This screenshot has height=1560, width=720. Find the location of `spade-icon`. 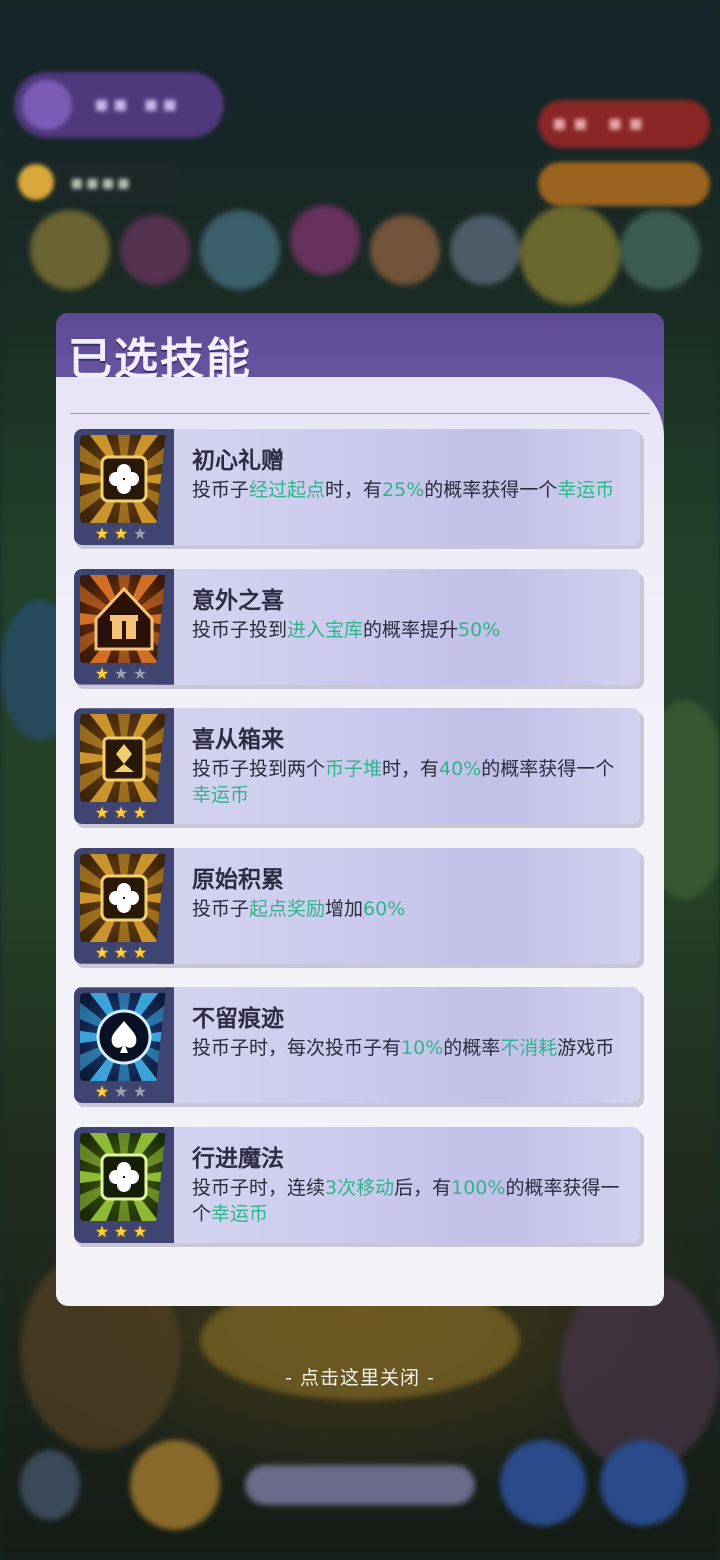

spade-icon is located at coordinates (124, 1037).